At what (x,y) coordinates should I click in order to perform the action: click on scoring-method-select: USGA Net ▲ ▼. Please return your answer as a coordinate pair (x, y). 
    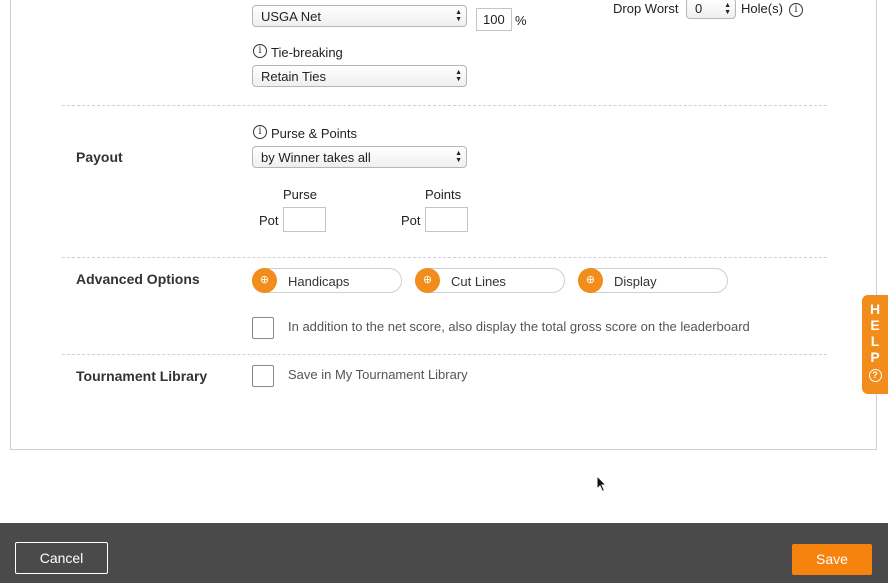
    Looking at the image, I should click on (359, 16).